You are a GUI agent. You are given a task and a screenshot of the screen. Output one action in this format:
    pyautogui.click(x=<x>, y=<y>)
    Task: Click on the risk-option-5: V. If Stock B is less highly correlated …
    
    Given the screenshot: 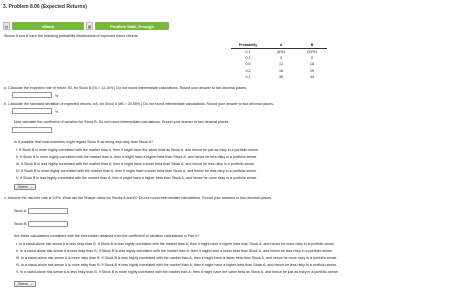 What is the action you would take?
    pyautogui.click(x=137, y=178)
    